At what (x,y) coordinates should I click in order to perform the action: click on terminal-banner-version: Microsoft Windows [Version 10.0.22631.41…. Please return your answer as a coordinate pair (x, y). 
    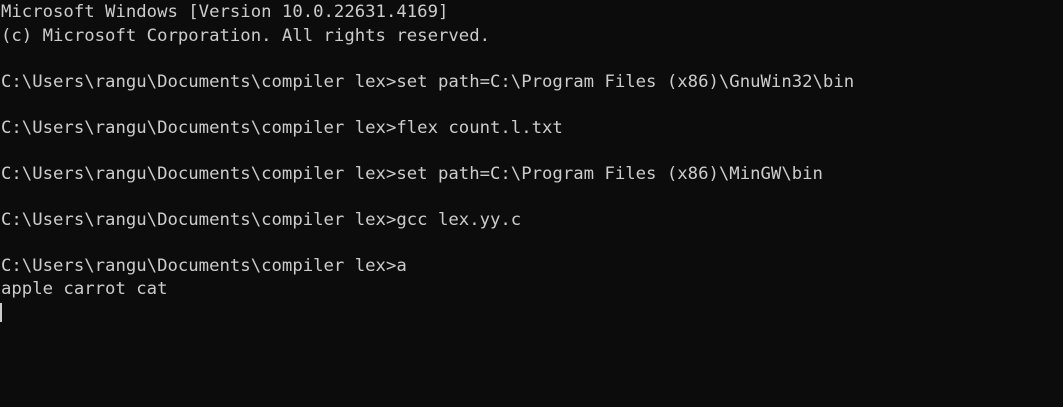
    Looking at the image, I should click on (225, 12).